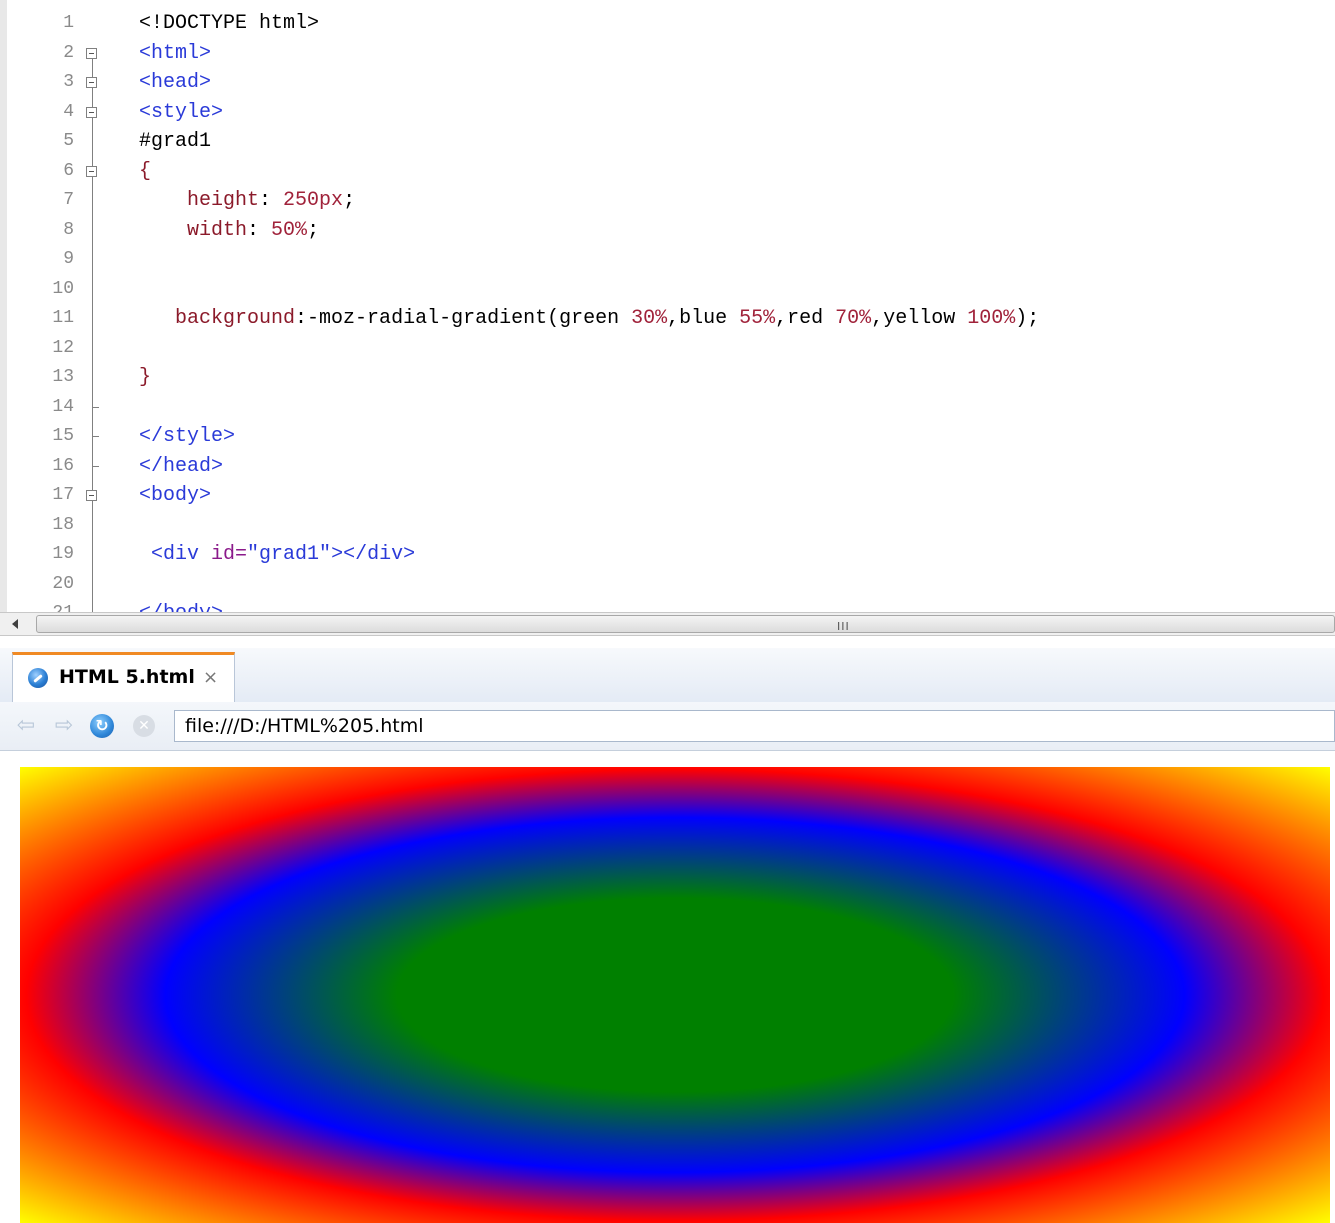 The width and height of the screenshot is (1335, 1223). Describe the element at coordinates (919, 318) in the screenshot. I see `code-token: ,yellow` at that location.